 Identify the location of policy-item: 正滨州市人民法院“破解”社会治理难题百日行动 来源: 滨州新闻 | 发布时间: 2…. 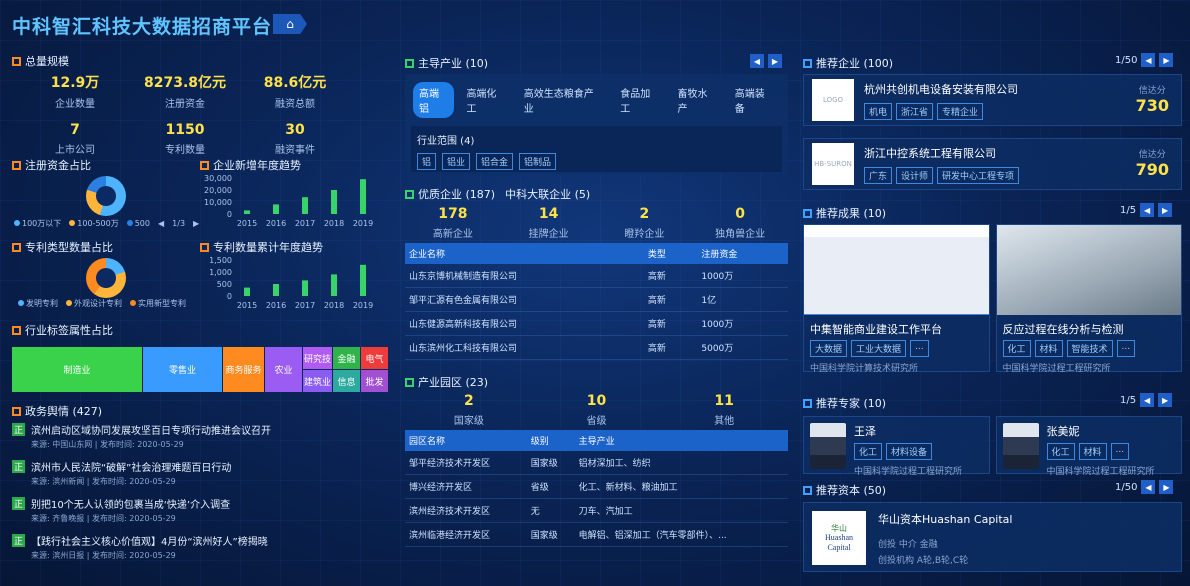
(202, 473).